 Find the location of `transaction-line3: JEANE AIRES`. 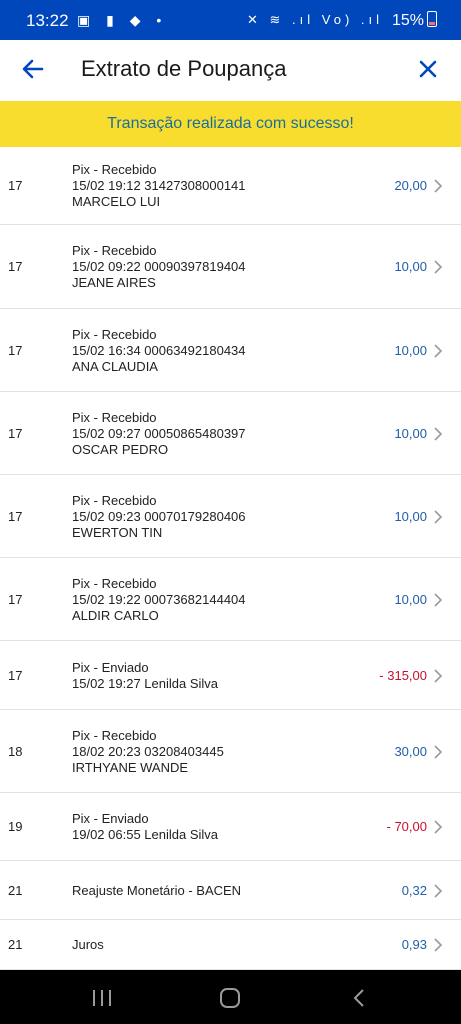

transaction-line3: JEANE AIRES is located at coordinates (114, 282).